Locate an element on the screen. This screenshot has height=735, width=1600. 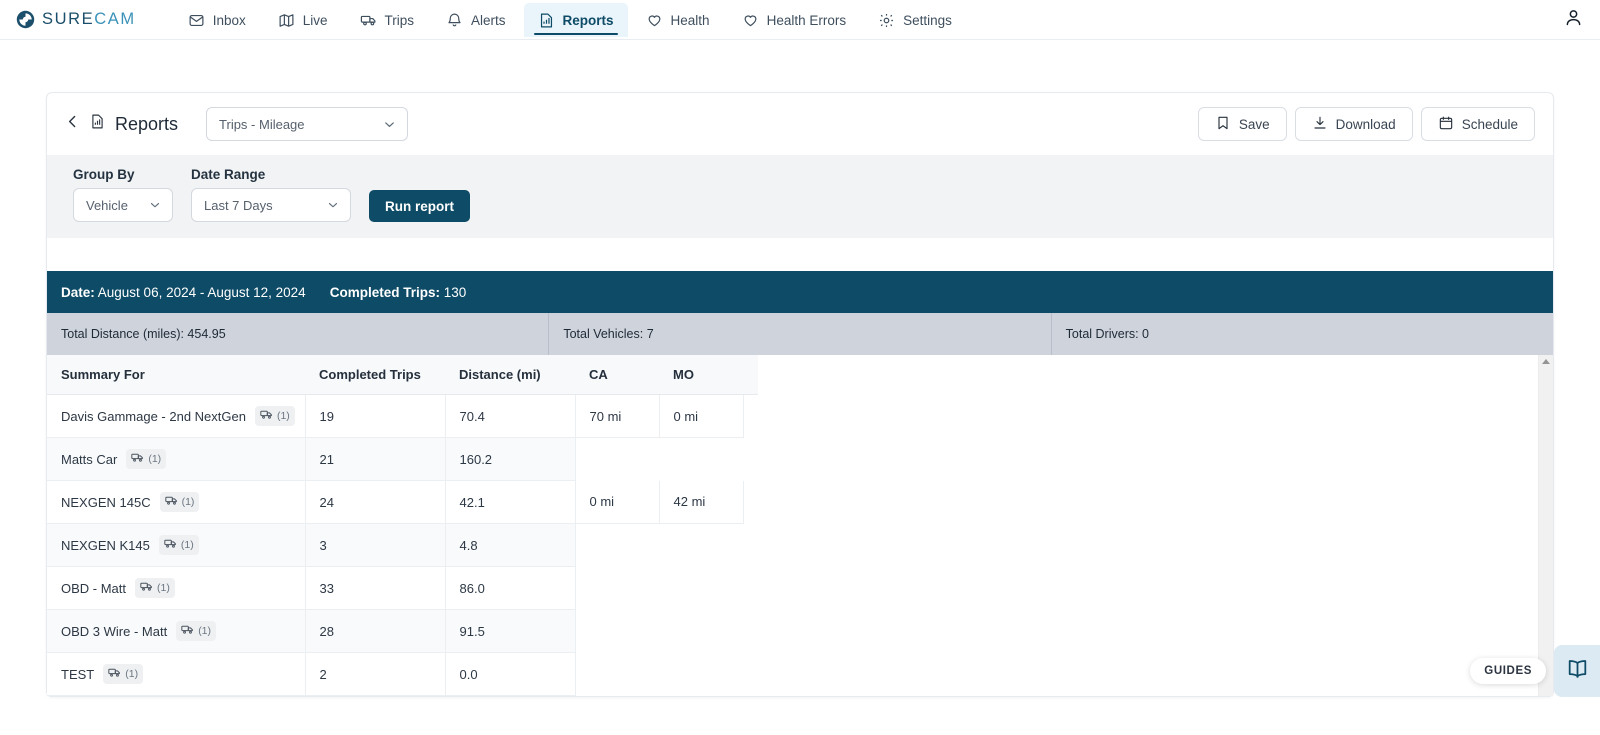
cell-completed-trips: 19 is located at coordinates (375, 416).